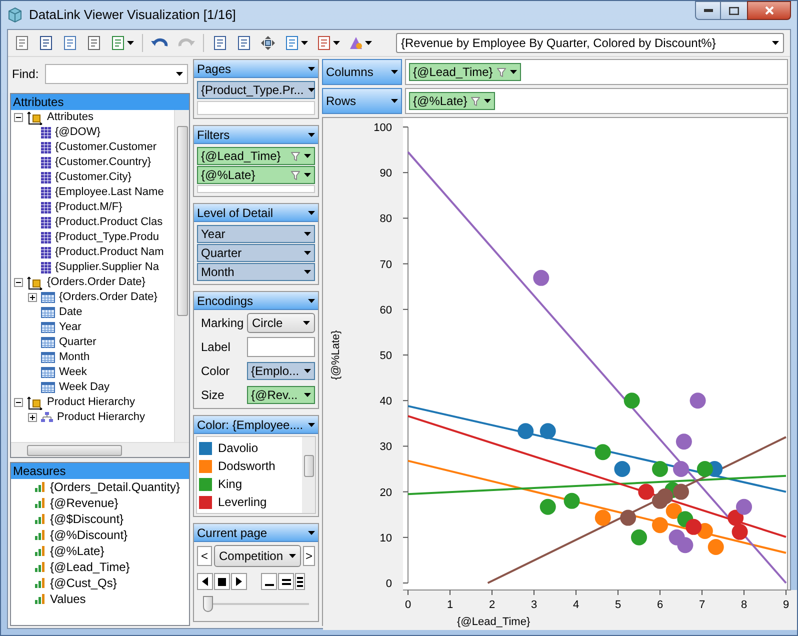 The height and width of the screenshot is (636, 798). I want to click on marking-select: Circle, so click(281, 323).